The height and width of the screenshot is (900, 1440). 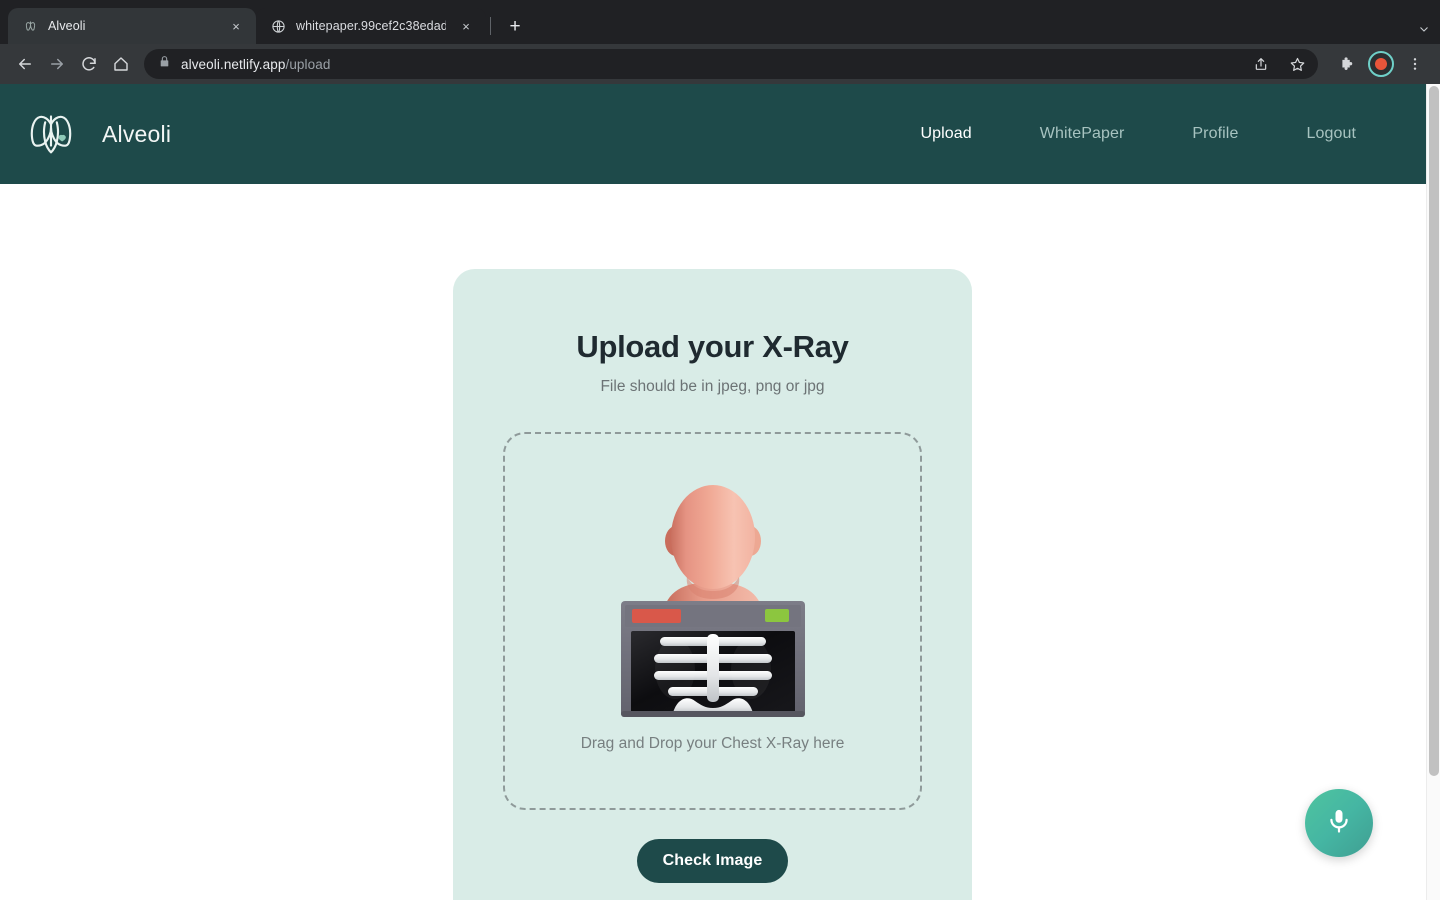 I want to click on chevron-down-icon, so click(x=1424, y=30).